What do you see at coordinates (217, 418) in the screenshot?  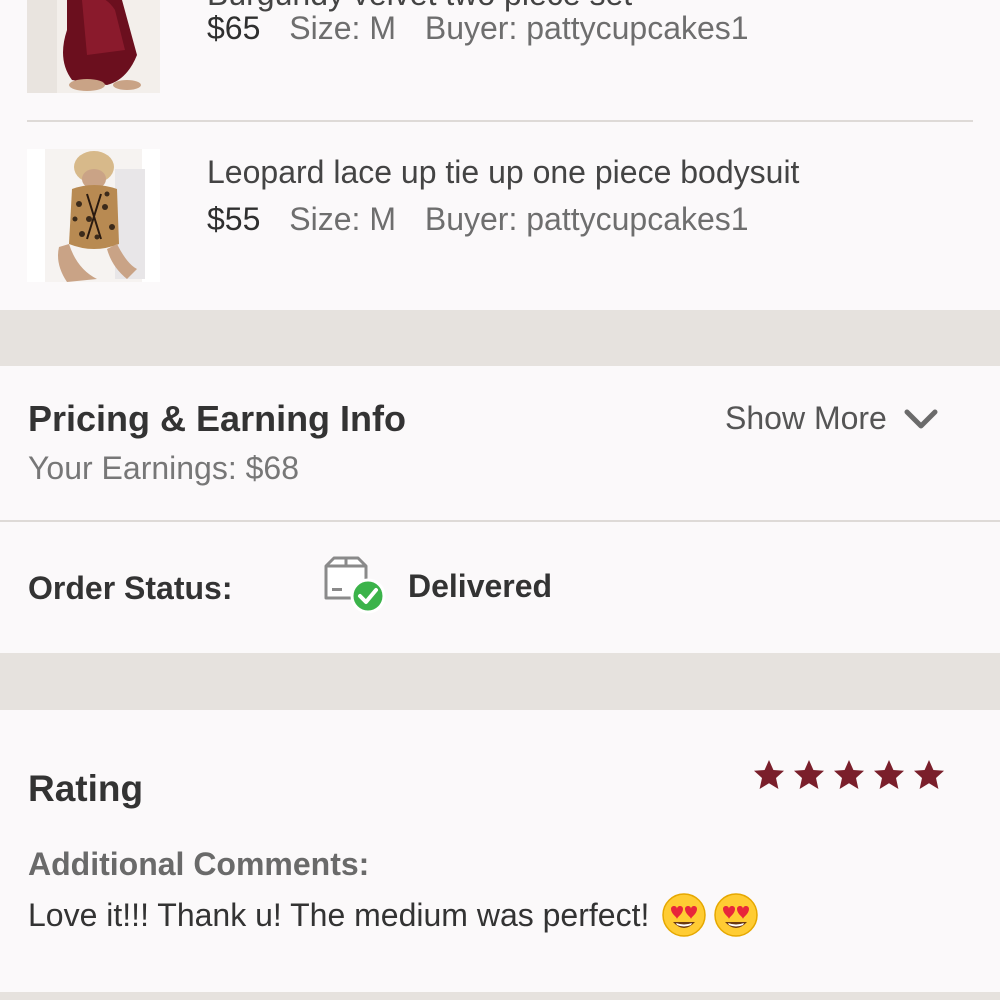 I see `pricing-title: Pricing & Earning Info` at bounding box center [217, 418].